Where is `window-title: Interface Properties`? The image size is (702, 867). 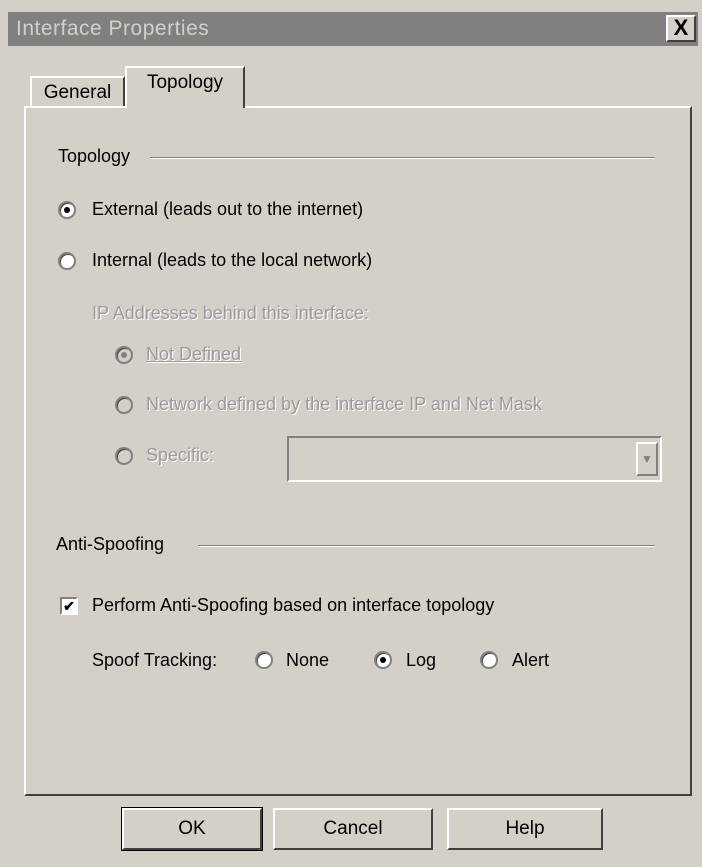 window-title: Interface Properties is located at coordinates (113, 28).